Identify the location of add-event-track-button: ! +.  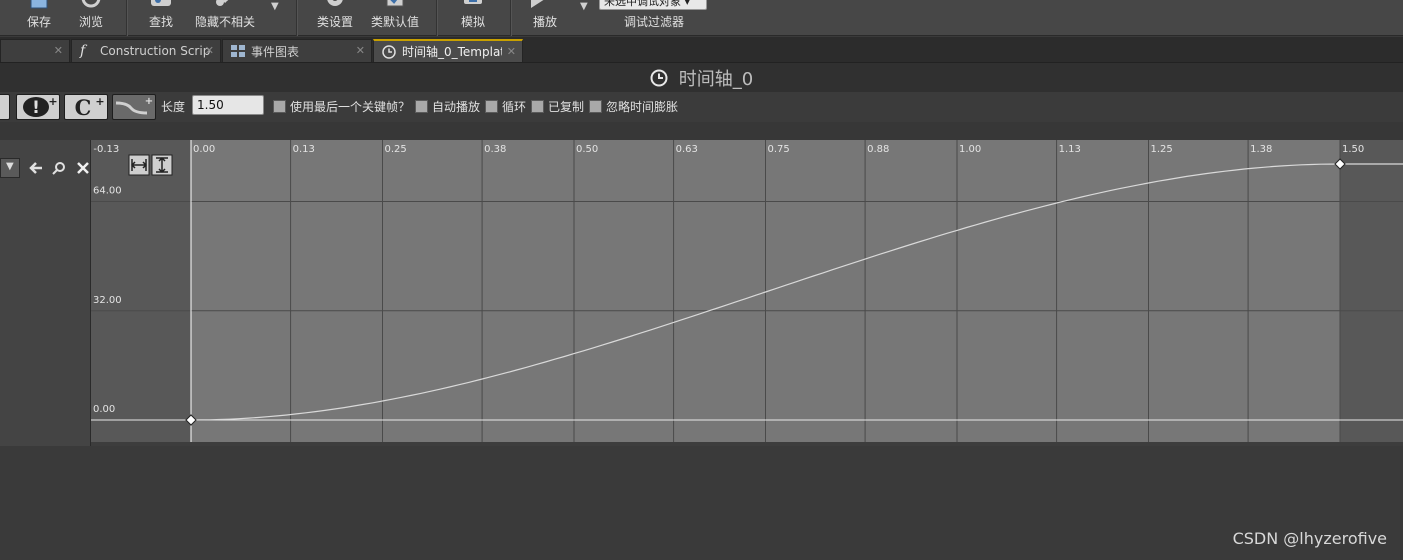
(38, 107).